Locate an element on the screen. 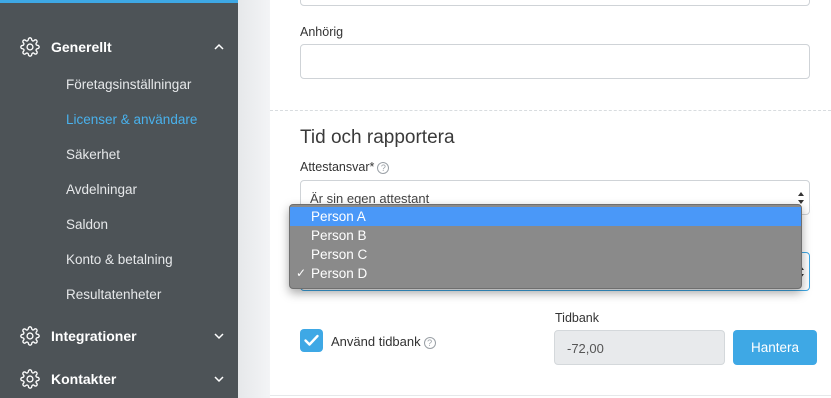 Image resolution: width=831 pixels, height=398 pixels. dropdown-option-person-c: Person C is located at coordinates (545, 254).